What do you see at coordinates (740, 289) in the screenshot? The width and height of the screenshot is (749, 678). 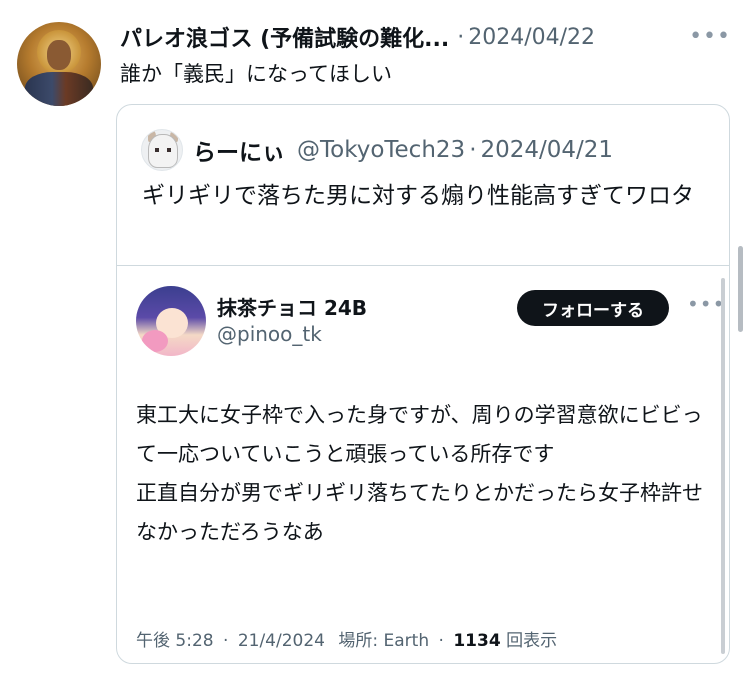 I see `page-scrollbar` at bounding box center [740, 289].